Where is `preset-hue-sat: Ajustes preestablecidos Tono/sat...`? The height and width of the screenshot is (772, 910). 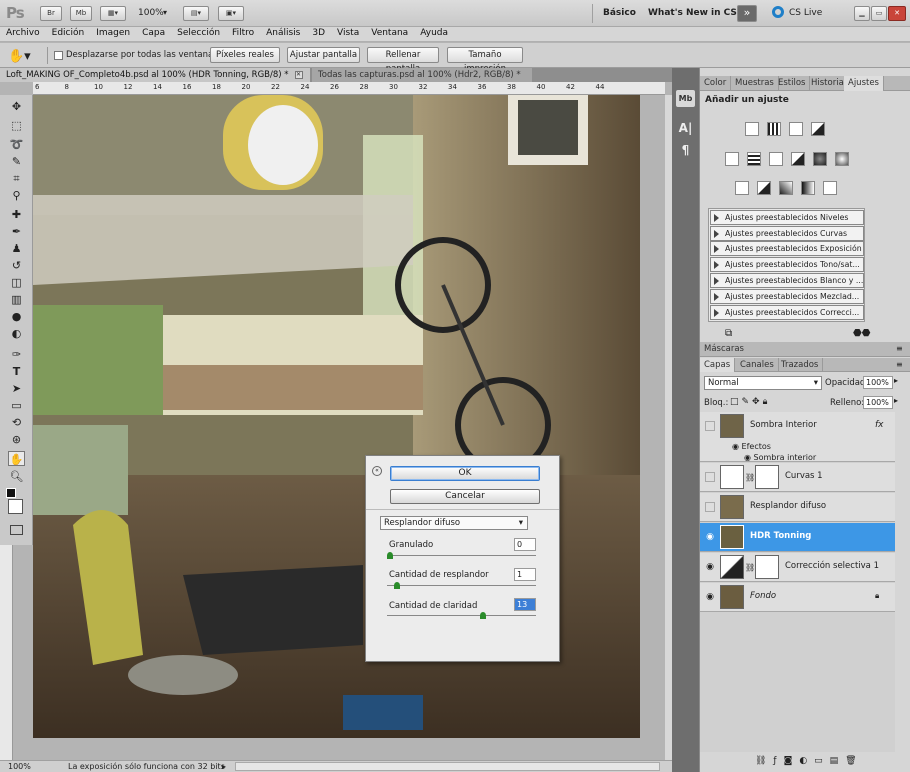 preset-hue-sat: Ajustes preestablecidos Tono/sat... is located at coordinates (787, 264).